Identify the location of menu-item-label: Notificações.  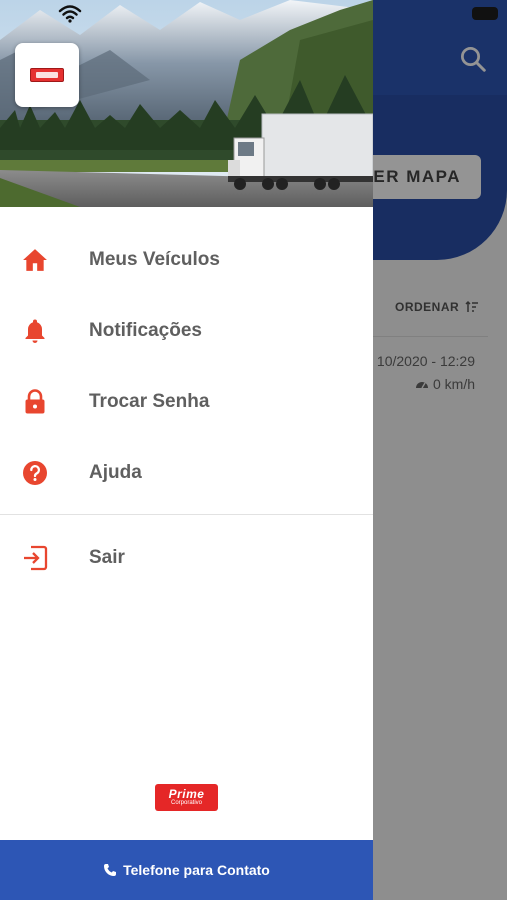
(145, 330).